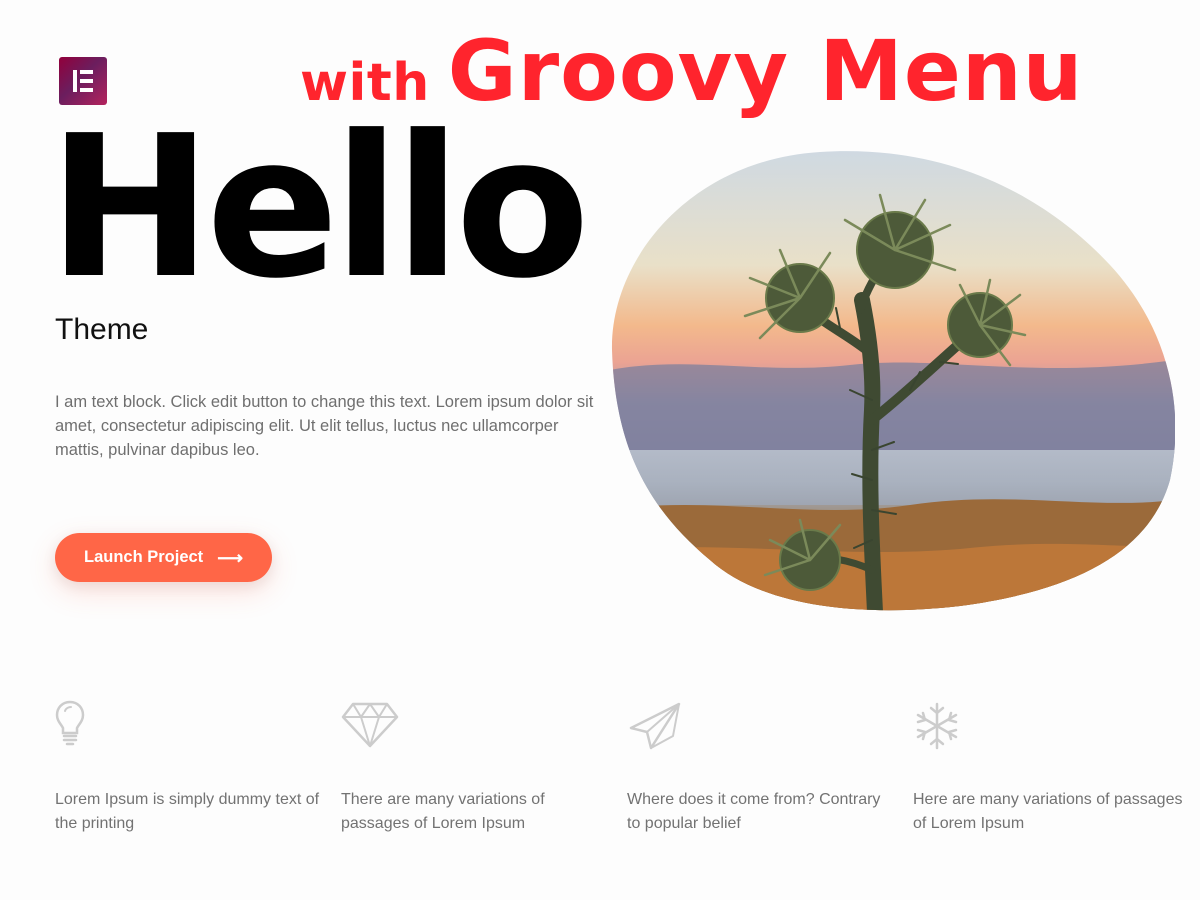  I want to click on arrow-right-icon: ⟶, so click(230, 557).